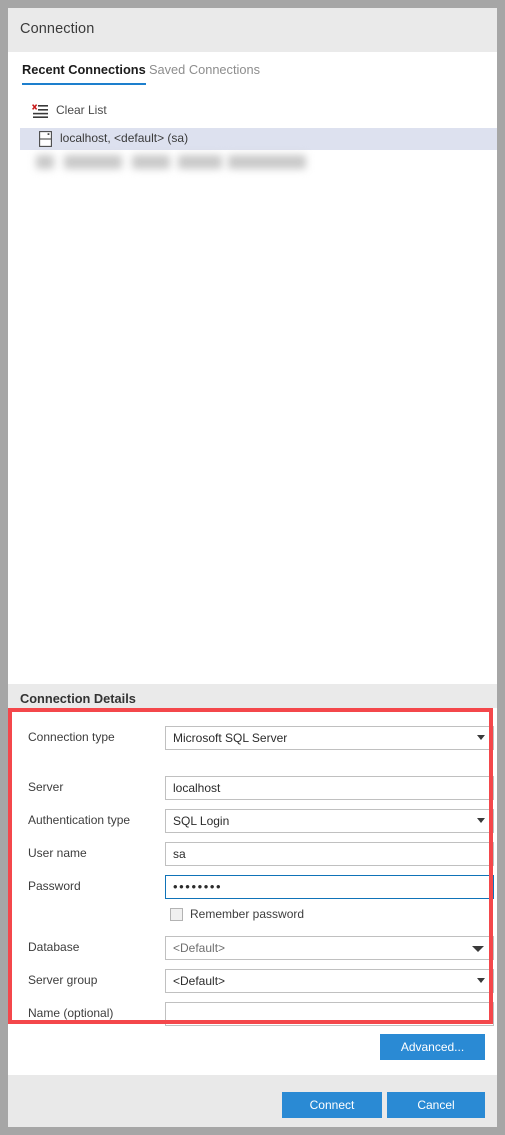  I want to click on database-value: <Default>, so click(199, 948).